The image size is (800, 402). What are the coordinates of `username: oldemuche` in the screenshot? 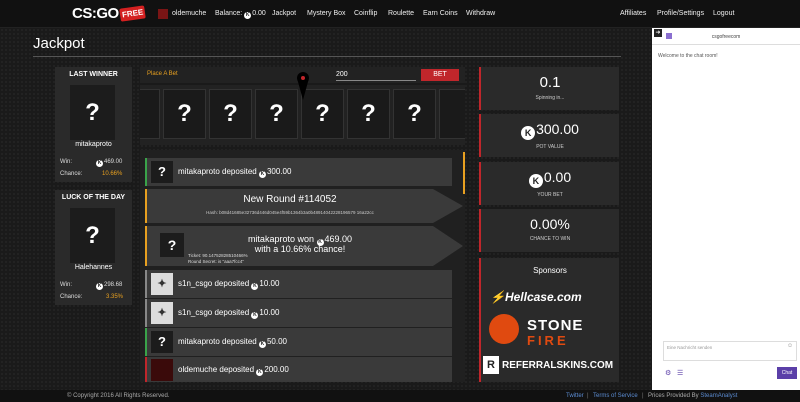 It's located at (189, 13).